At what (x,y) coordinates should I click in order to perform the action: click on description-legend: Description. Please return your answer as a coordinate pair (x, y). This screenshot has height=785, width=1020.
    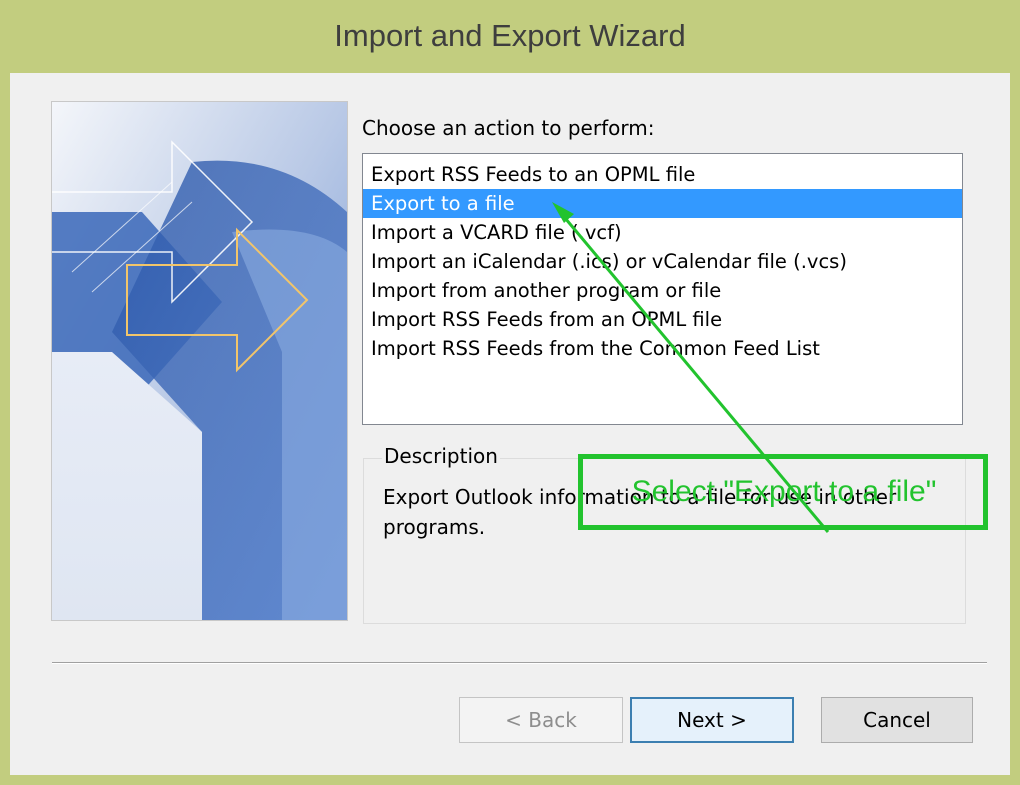
    Looking at the image, I should click on (441, 456).